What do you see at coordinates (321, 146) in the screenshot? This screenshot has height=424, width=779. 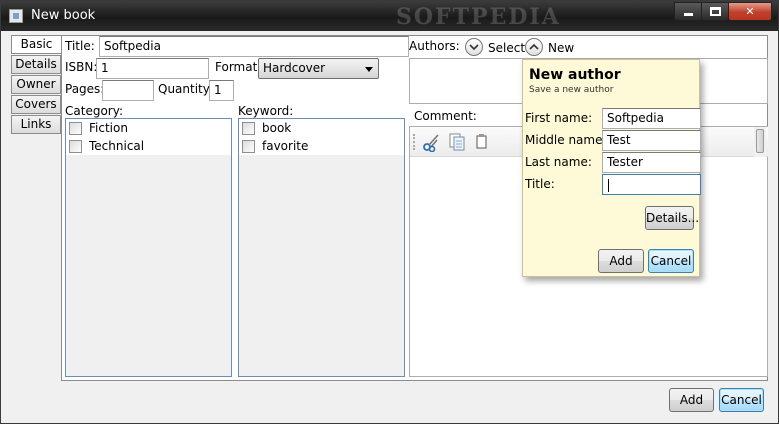 I see `list-item: favorite` at bounding box center [321, 146].